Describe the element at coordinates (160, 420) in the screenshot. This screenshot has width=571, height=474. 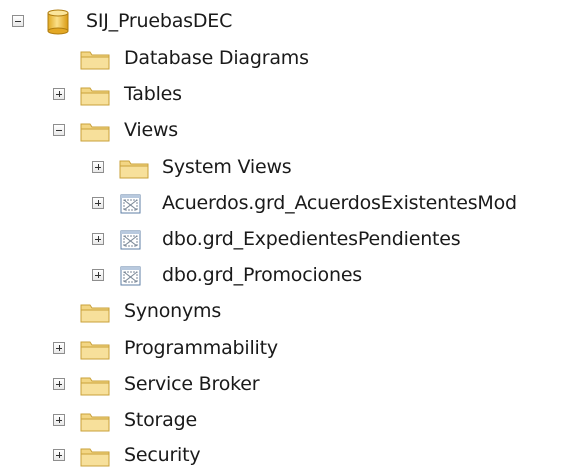
I see `folder-label: Storage` at that location.